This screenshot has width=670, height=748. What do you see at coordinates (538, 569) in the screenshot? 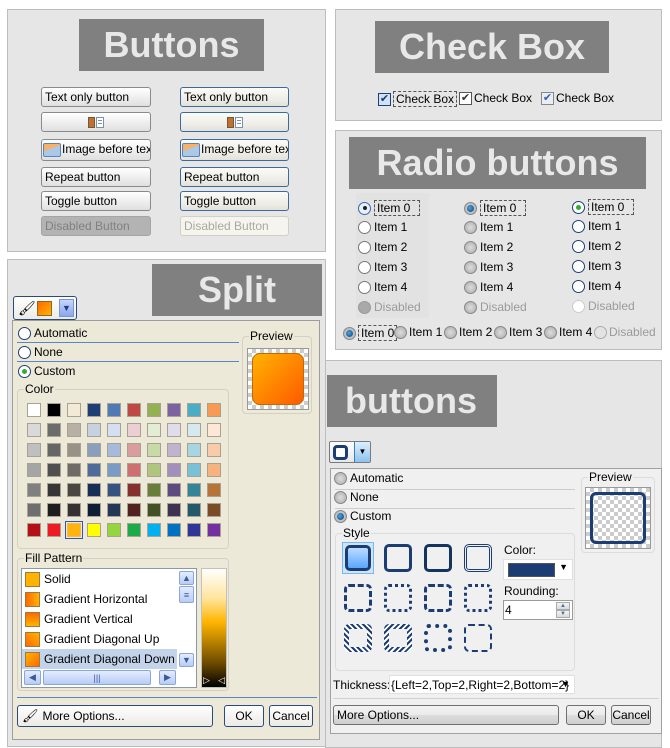
I see `color-dropdown: ▼` at bounding box center [538, 569].